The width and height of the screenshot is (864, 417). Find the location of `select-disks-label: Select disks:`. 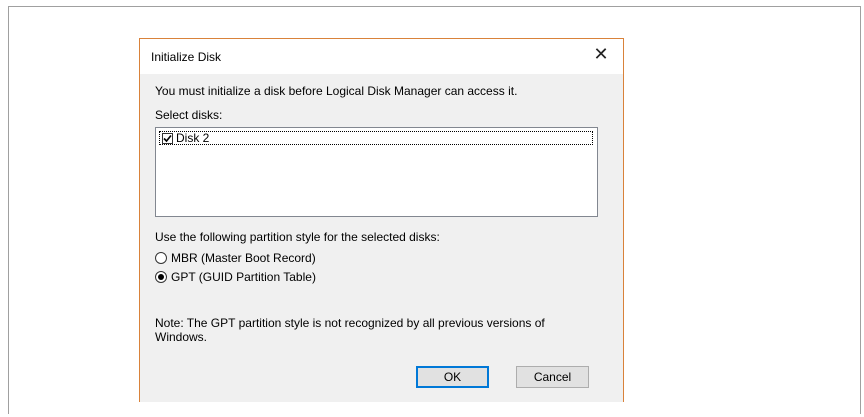

select-disks-label: Select disks: is located at coordinates (189, 115).